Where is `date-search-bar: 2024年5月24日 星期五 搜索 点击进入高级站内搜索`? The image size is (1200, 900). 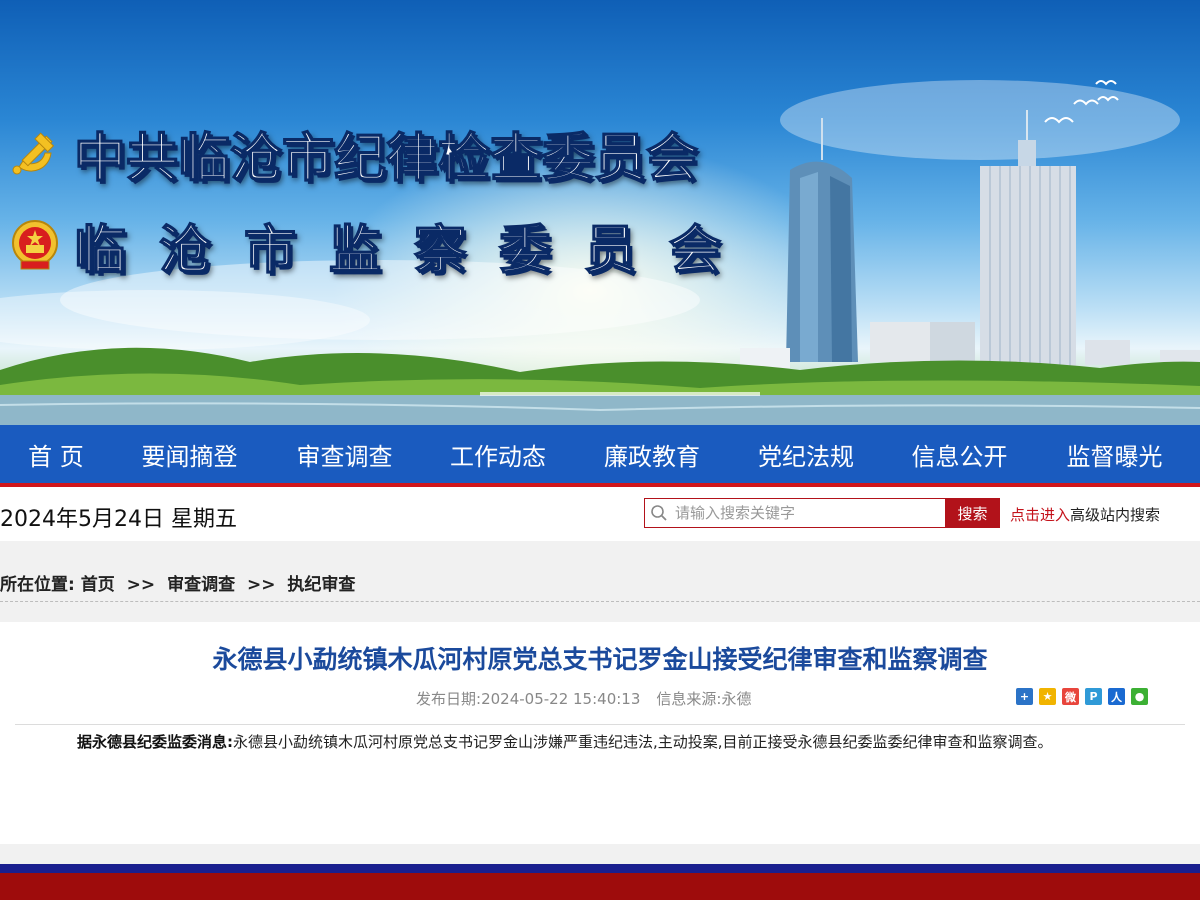 date-search-bar: 2024年5月24日 星期五 搜索 点击进入高级站内搜索 is located at coordinates (600, 514).